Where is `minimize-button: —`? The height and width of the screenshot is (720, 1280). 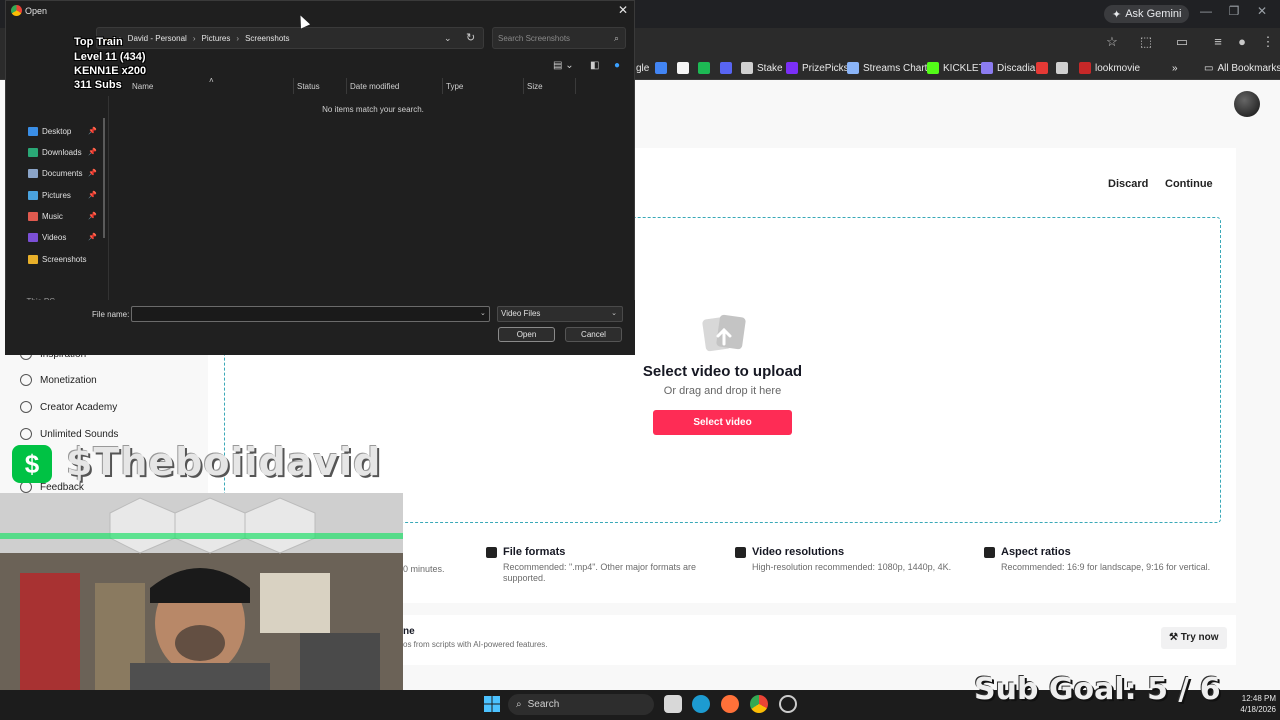
minimize-button: — is located at coordinates (1206, 11).